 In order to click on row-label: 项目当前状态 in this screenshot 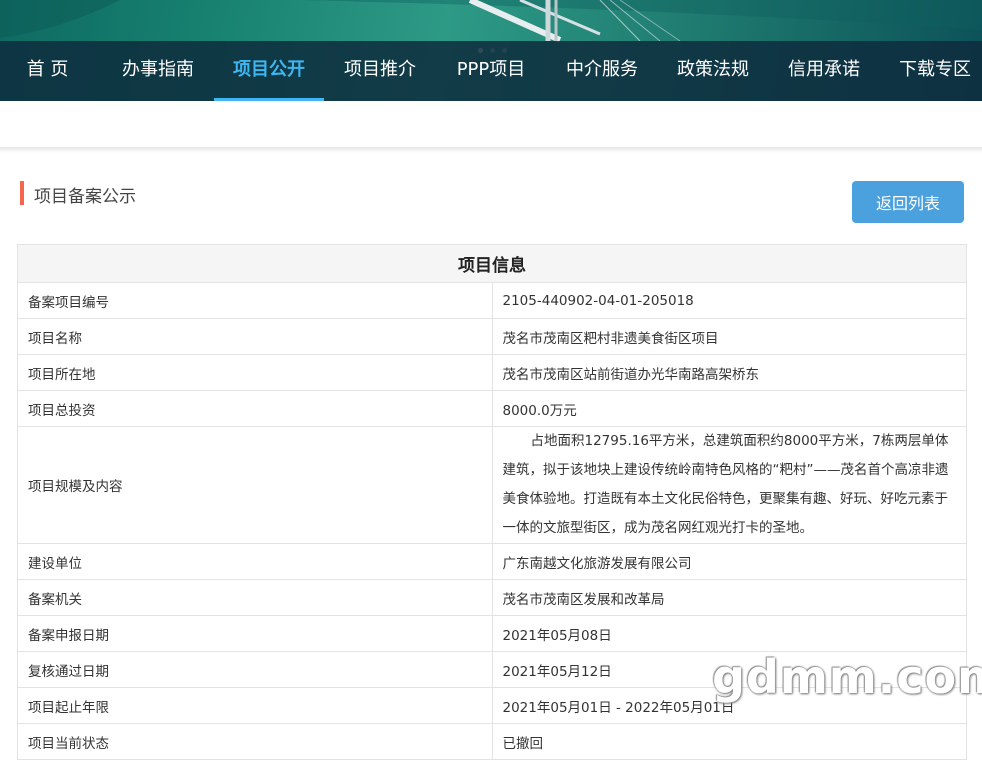, I will do `click(255, 741)`.